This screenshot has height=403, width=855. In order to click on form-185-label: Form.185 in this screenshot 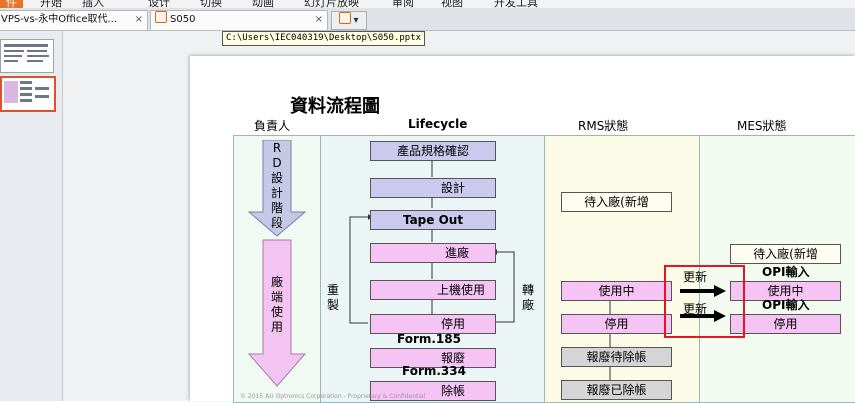, I will do `click(429, 339)`.